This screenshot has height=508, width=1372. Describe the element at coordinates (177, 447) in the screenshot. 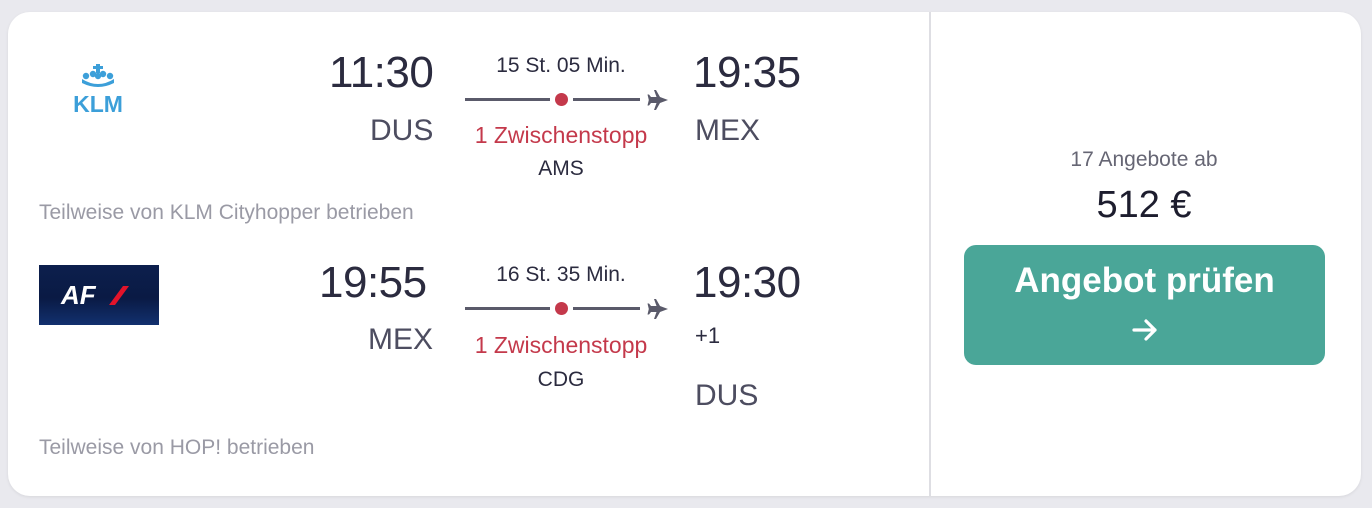

I see `return-operated-by: Teilweise von HOP! betrieben` at that location.